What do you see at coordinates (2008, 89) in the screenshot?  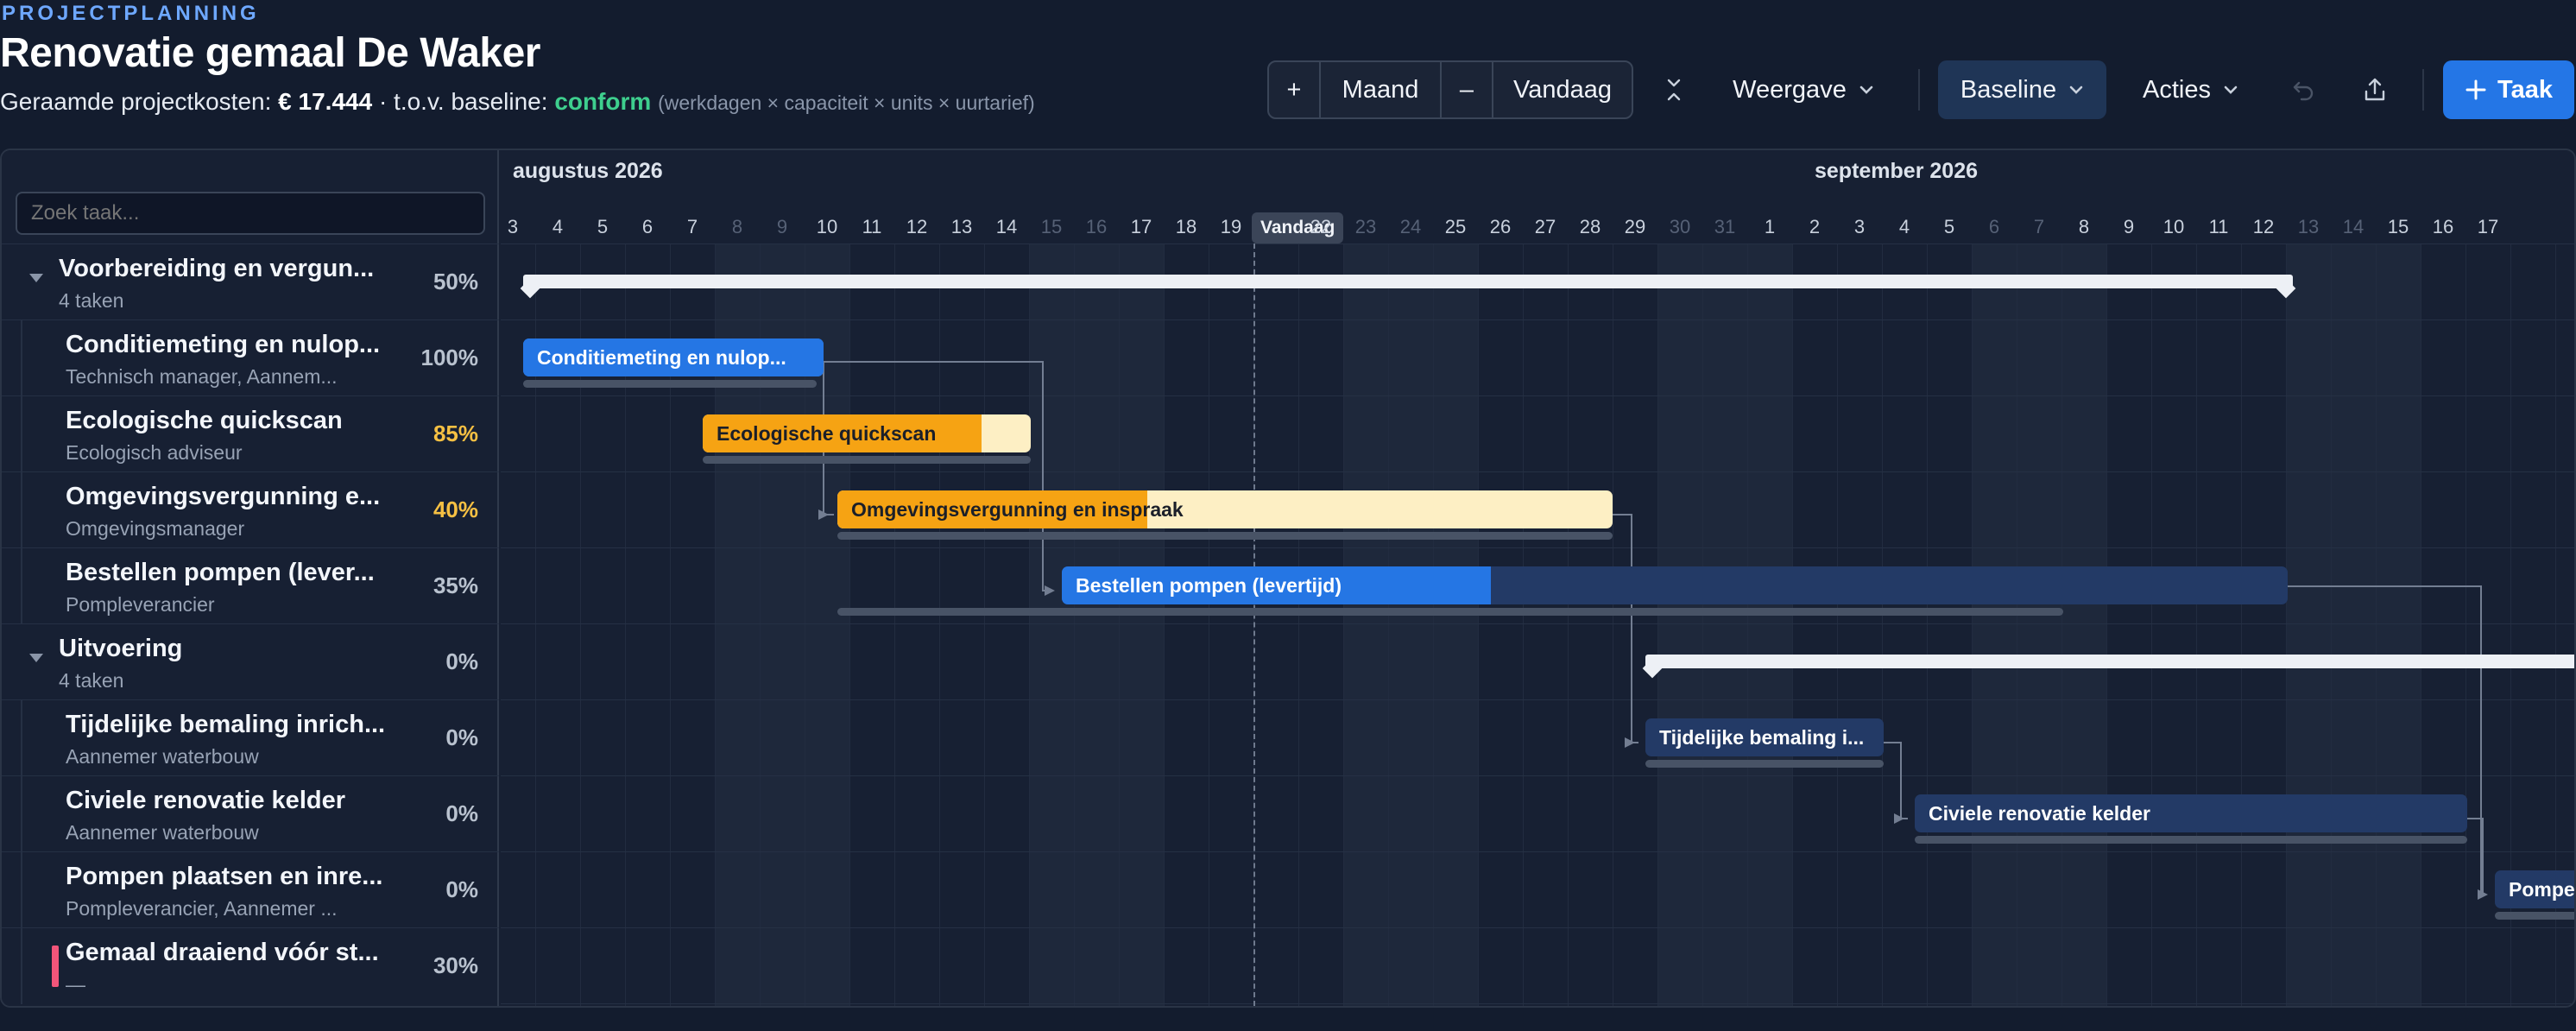 I see `baseline-label: Baseline` at bounding box center [2008, 89].